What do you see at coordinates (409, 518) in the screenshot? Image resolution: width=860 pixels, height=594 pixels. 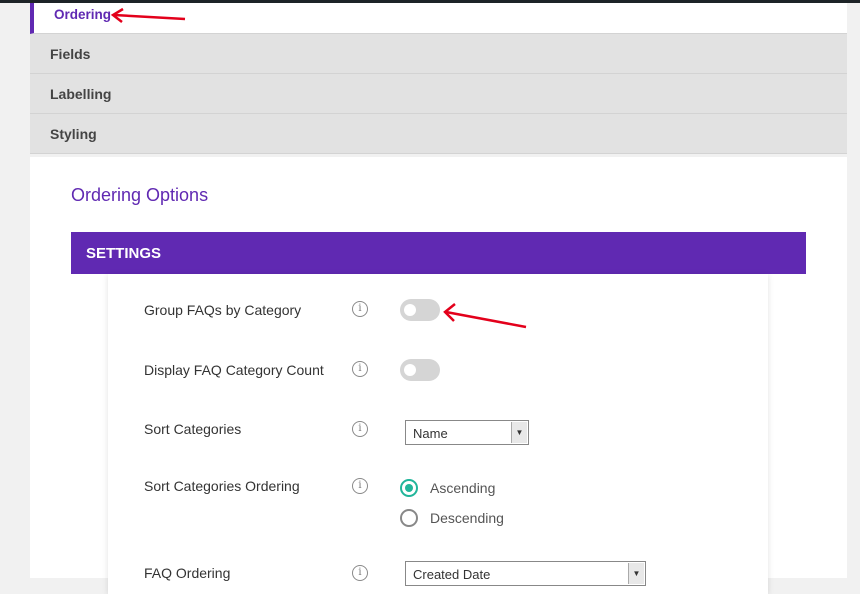 I see `radio-descending` at bounding box center [409, 518].